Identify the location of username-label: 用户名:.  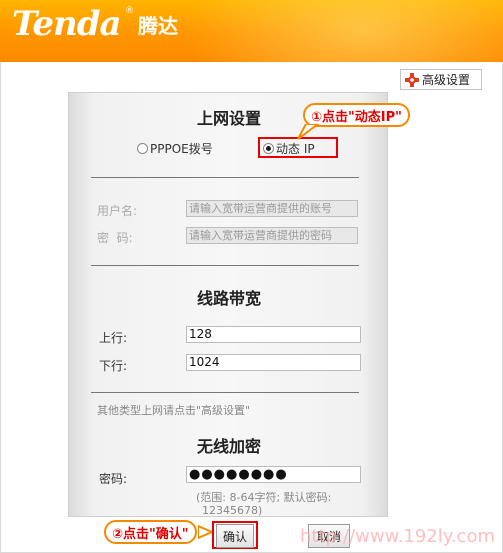
(117, 211).